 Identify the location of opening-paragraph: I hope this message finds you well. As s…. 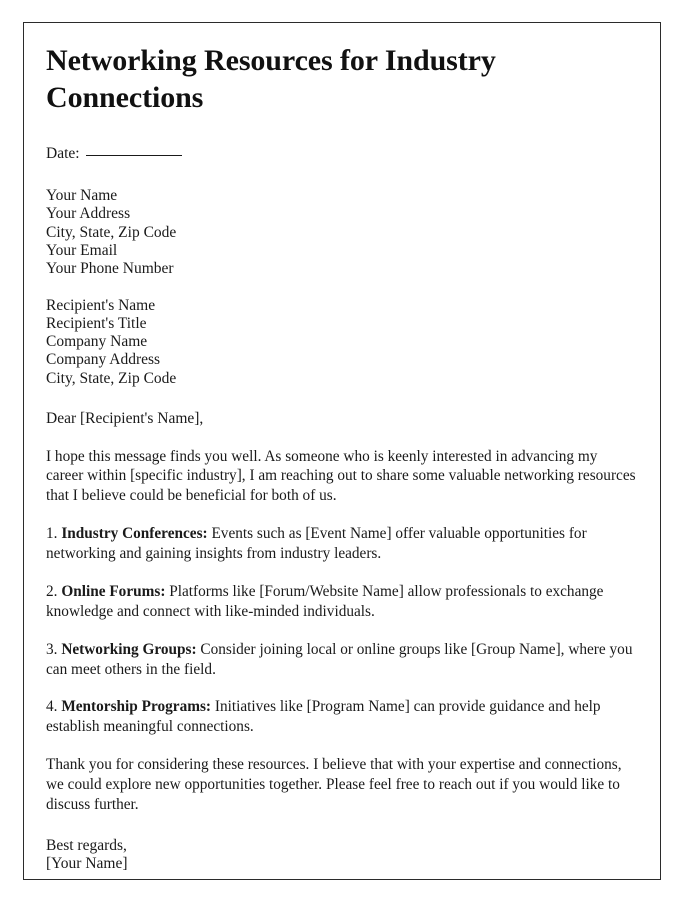
(341, 476).